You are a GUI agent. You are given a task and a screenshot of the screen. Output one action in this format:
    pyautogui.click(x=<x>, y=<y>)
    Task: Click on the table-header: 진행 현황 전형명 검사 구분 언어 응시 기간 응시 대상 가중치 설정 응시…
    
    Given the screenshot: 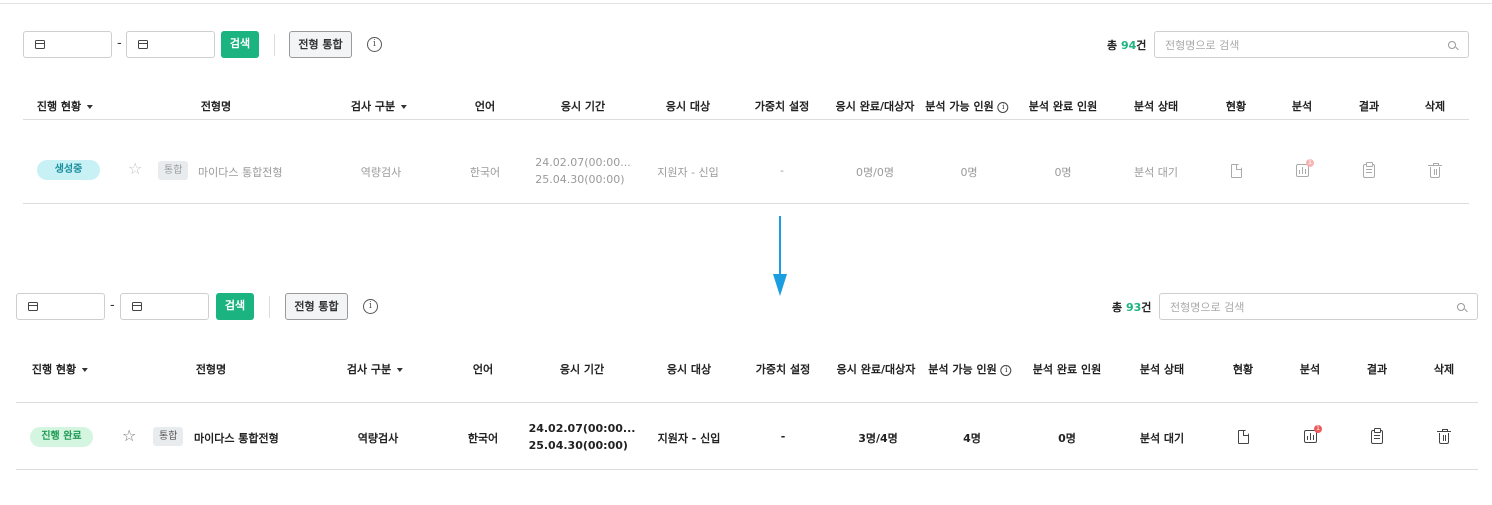 What is the action you would take?
    pyautogui.click(x=747, y=378)
    